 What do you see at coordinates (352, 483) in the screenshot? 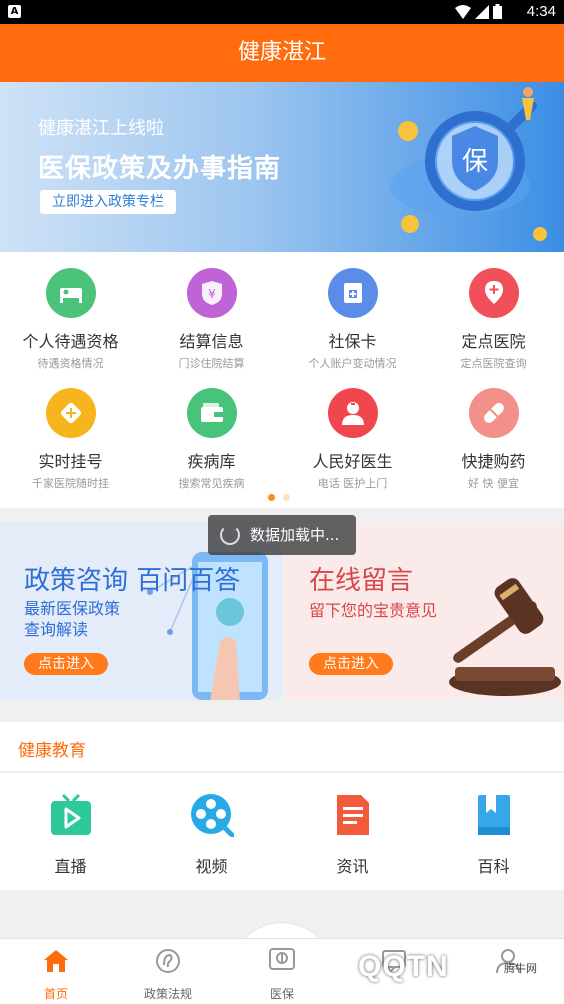
I see `service-desc: 电话 医护上门` at bounding box center [352, 483].